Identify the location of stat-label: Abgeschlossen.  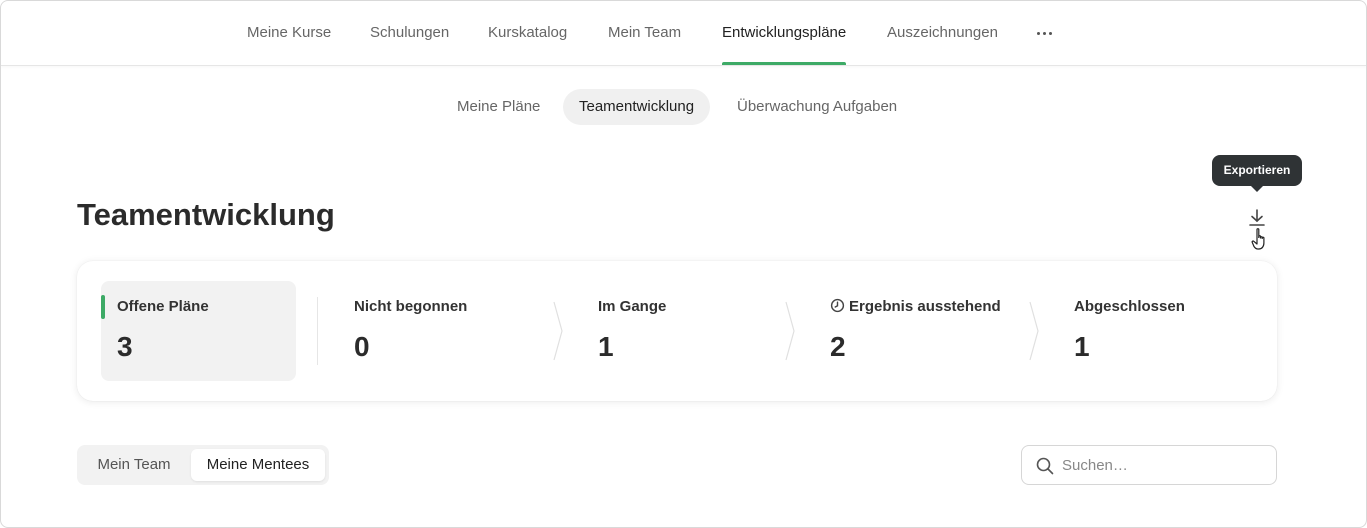
(1129, 306).